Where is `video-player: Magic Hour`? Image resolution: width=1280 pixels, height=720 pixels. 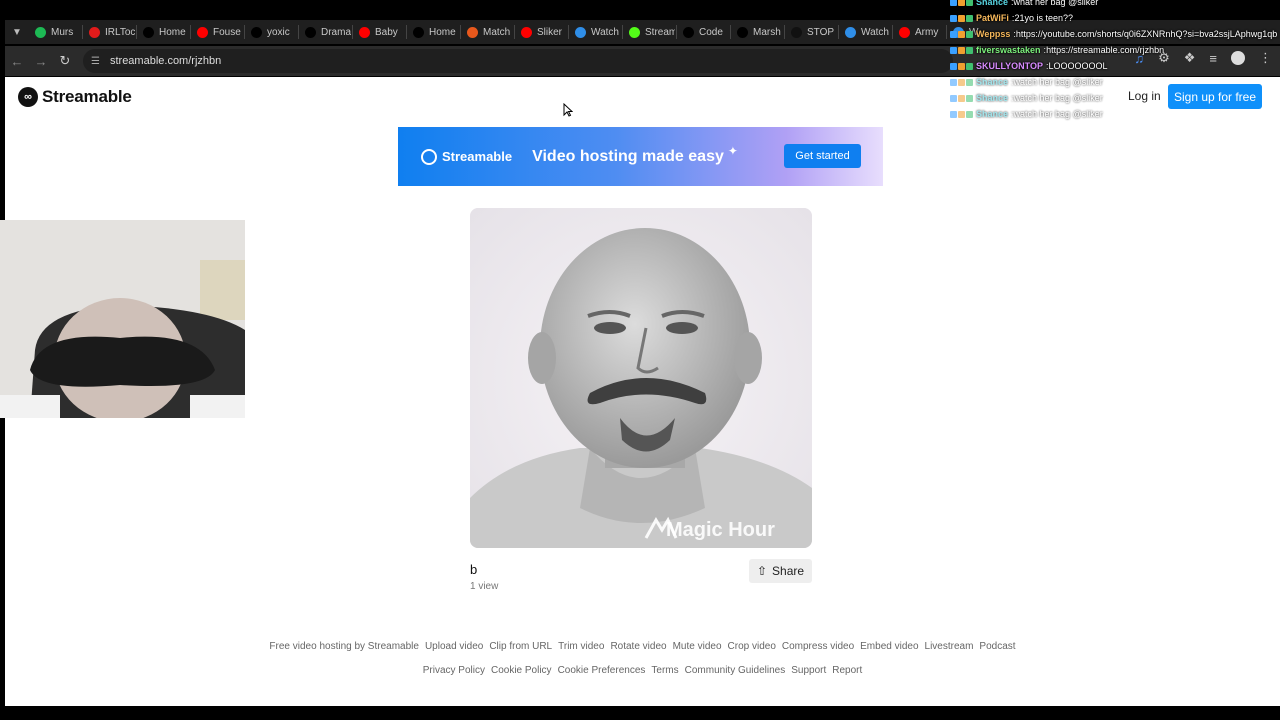
video-player: Magic Hour is located at coordinates (641, 378).